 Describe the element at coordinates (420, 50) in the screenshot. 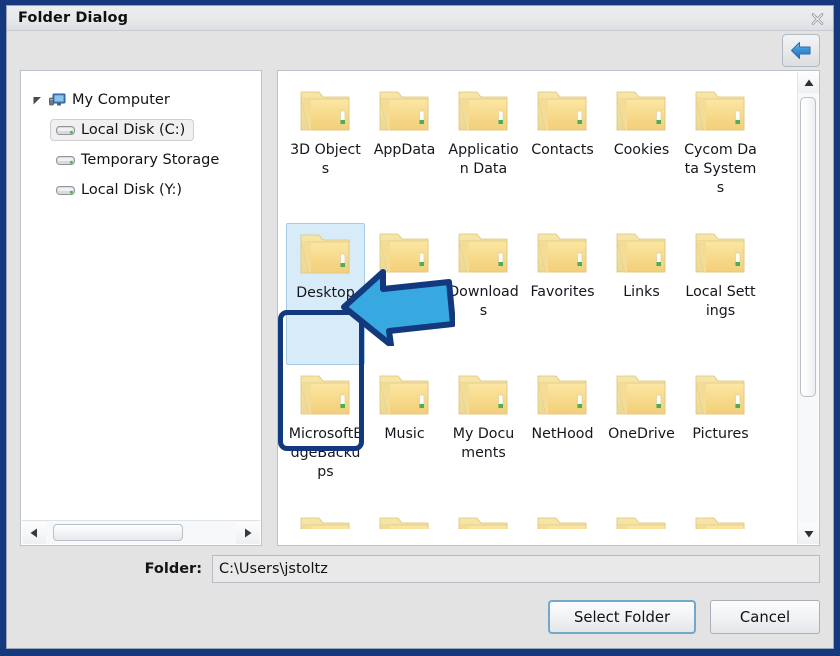

I see `toolbar` at that location.